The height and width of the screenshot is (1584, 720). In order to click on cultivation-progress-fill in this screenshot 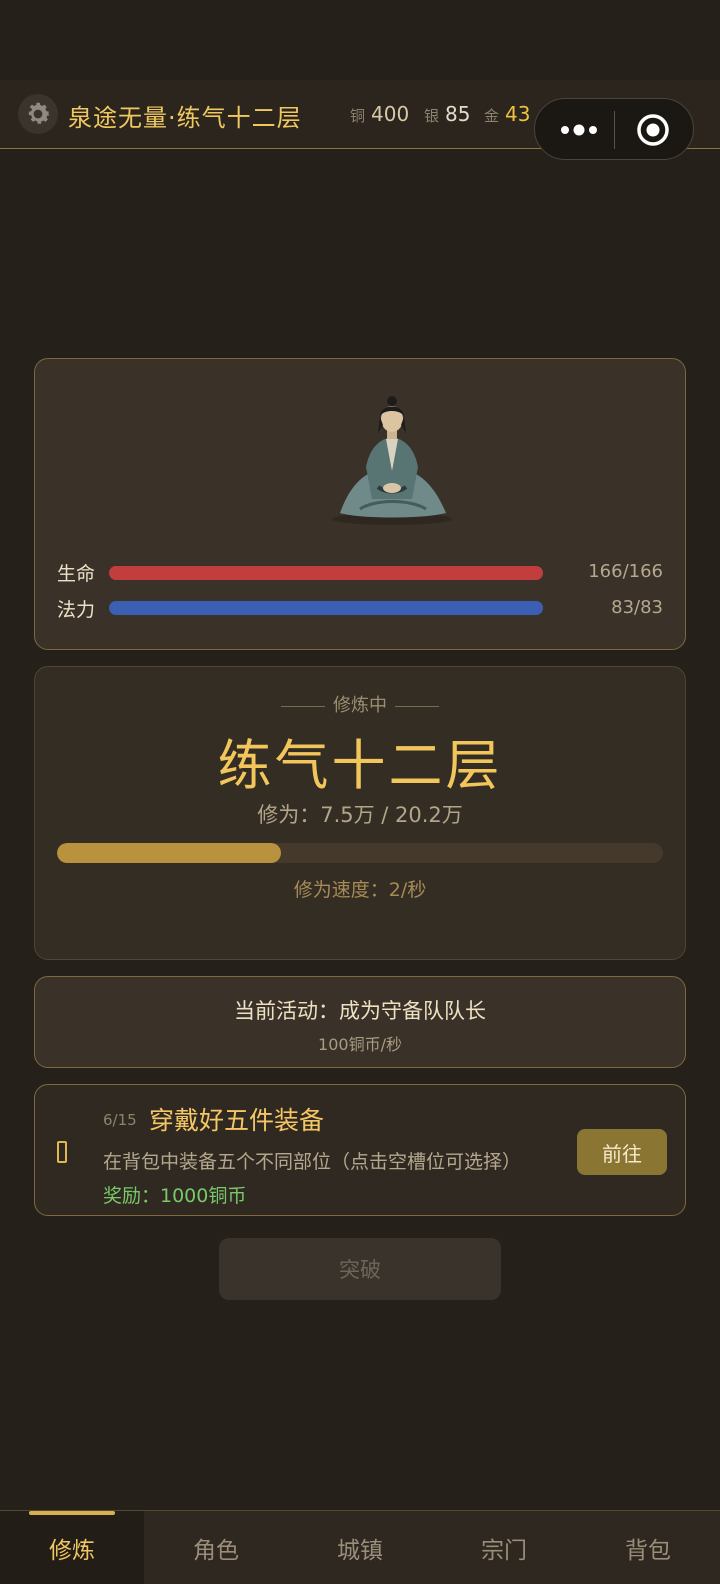, I will do `click(169, 853)`.